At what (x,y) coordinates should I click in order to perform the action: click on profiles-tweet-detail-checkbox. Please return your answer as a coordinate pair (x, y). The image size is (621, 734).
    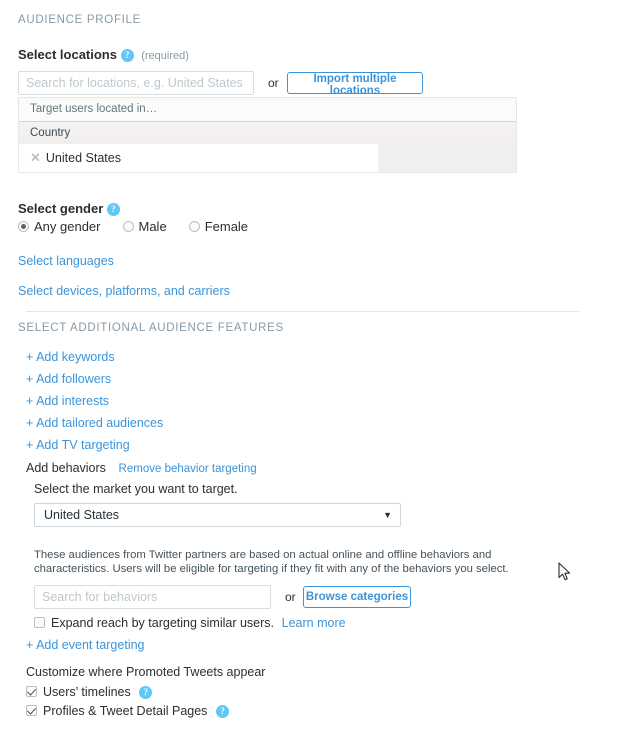
    Looking at the image, I should click on (31, 710).